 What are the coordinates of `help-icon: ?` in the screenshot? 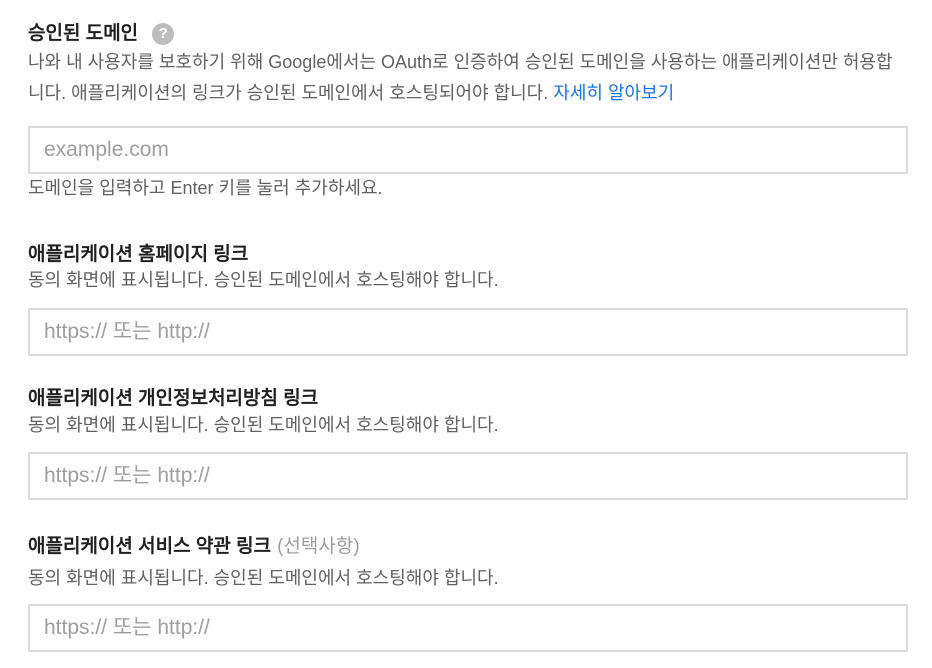 It's located at (163, 34).